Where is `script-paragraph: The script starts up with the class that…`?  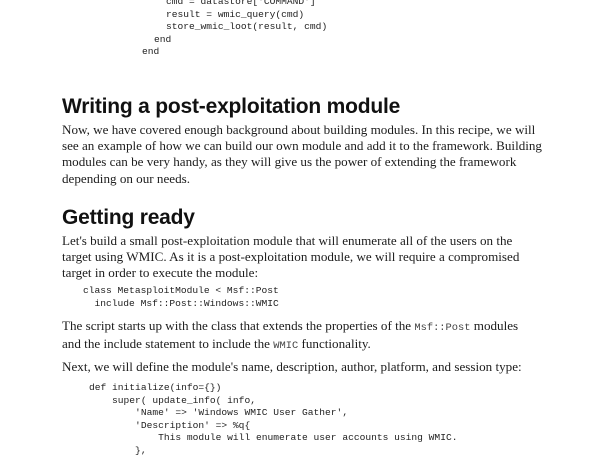
script-paragraph: The script starts up with the class that… is located at coordinates (312, 336).